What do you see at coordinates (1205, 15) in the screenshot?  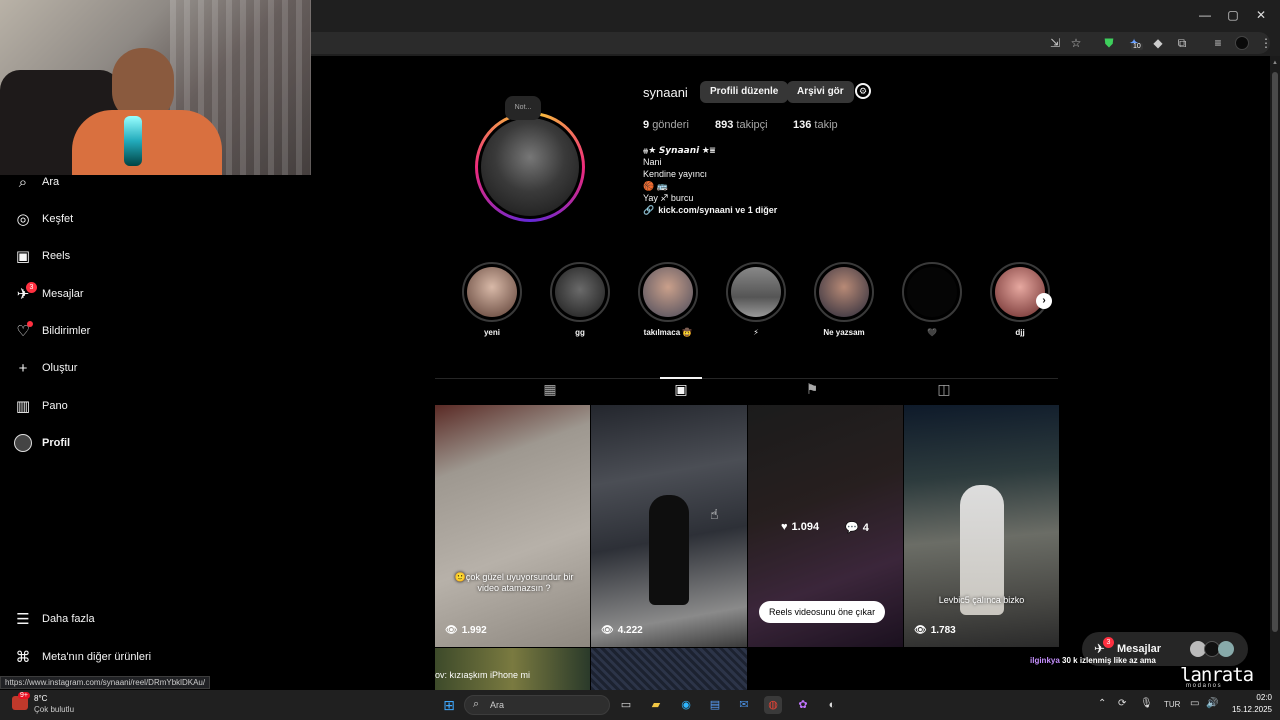 I see `minimize-button: —` at bounding box center [1205, 15].